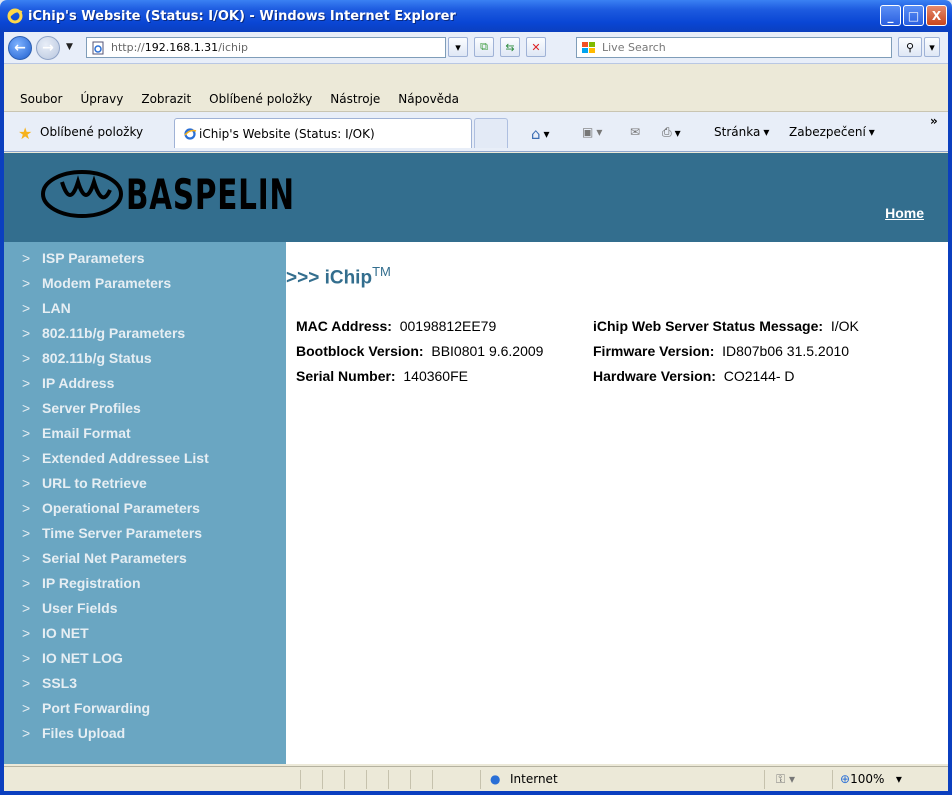 This screenshot has height=795, width=952. I want to click on sidebar-item-serial-net-parameters: > Serial Net Parameters, so click(145, 558).